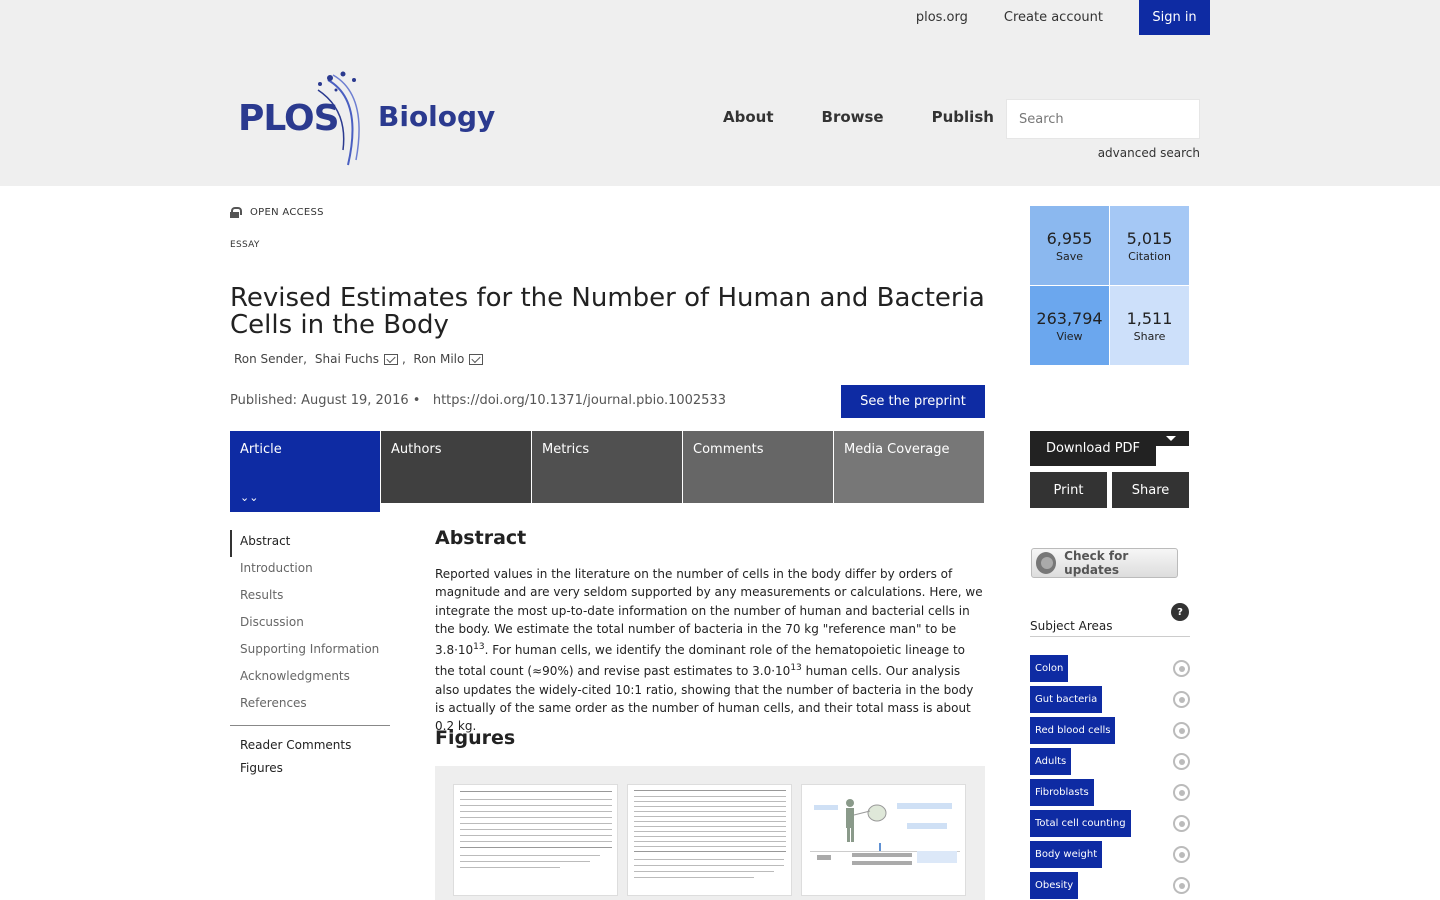 The height and width of the screenshot is (900, 1440). What do you see at coordinates (310, 705) in the screenshot?
I see `toc-item-references: References` at bounding box center [310, 705].